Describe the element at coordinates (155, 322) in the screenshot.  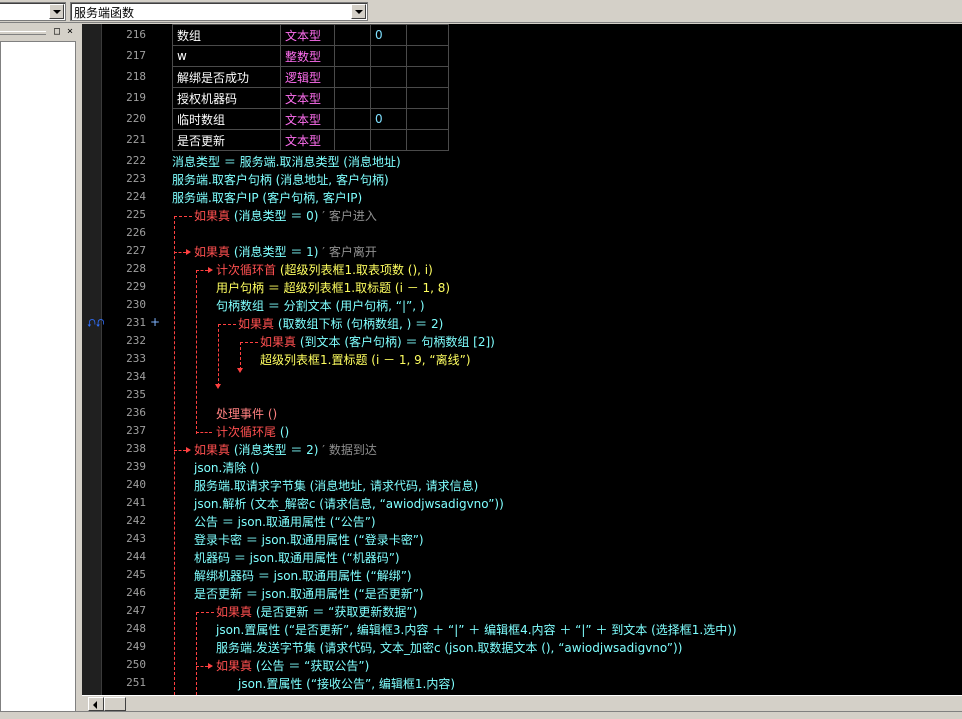
I see `expand-plus-icon: +` at that location.